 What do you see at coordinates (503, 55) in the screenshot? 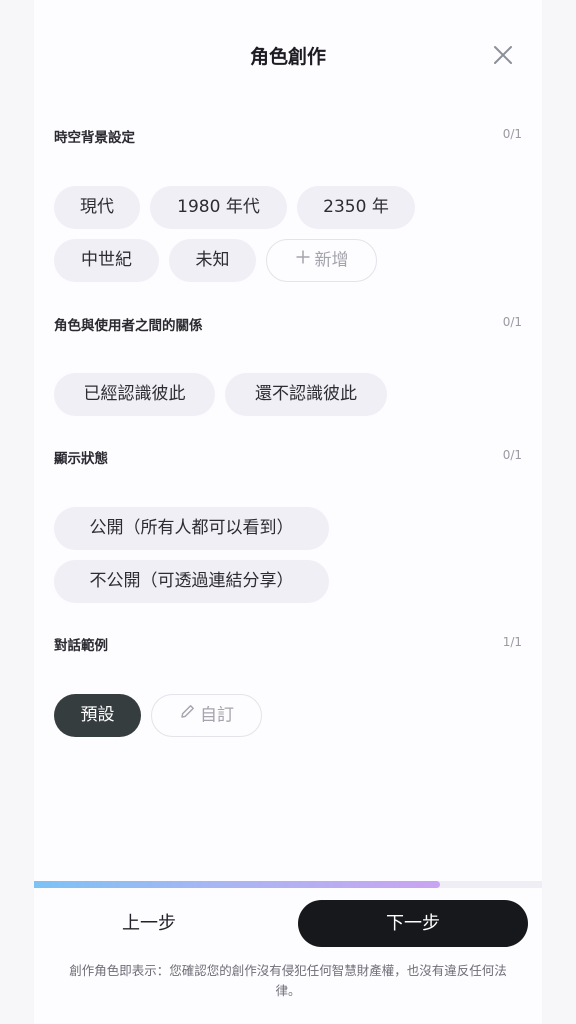
I see `close-icon` at bounding box center [503, 55].